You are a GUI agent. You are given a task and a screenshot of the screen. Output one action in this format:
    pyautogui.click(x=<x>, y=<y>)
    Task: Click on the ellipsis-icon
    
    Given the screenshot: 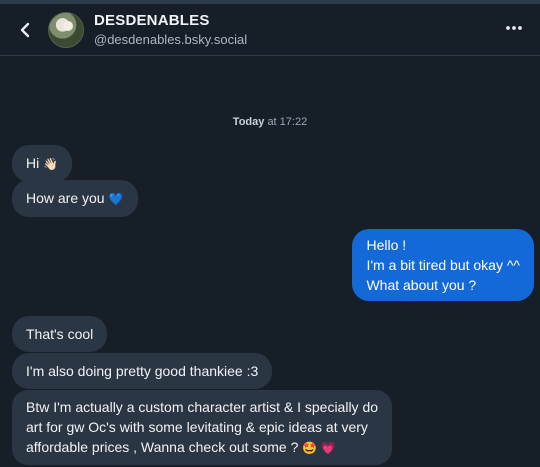 What is the action you would take?
    pyautogui.click(x=514, y=28)
    